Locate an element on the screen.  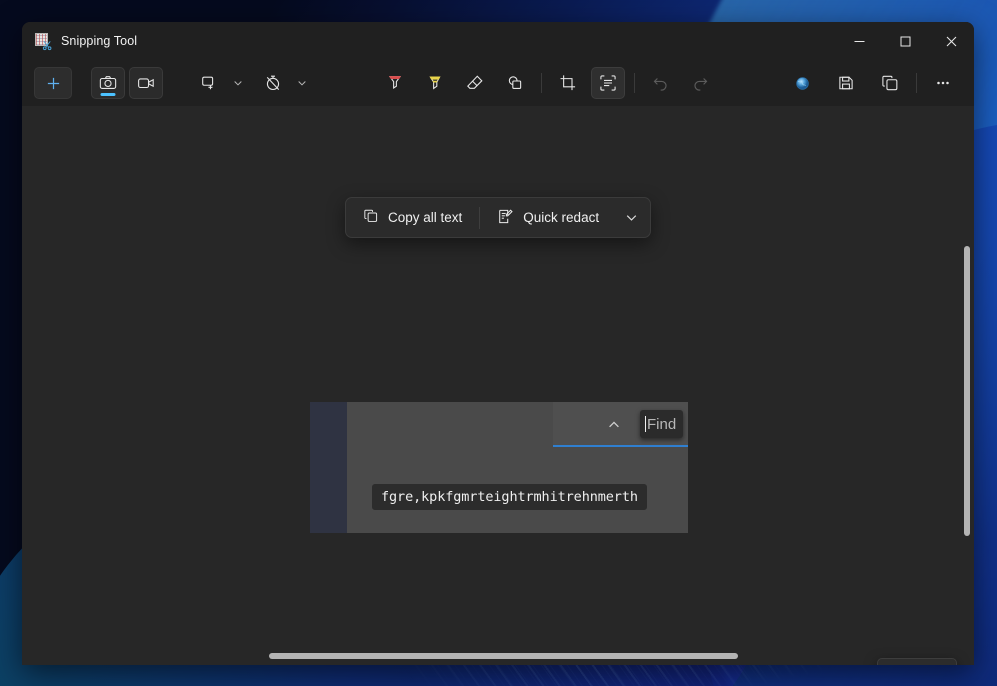
redact-edit-icon is located at coordinates (505, 218).